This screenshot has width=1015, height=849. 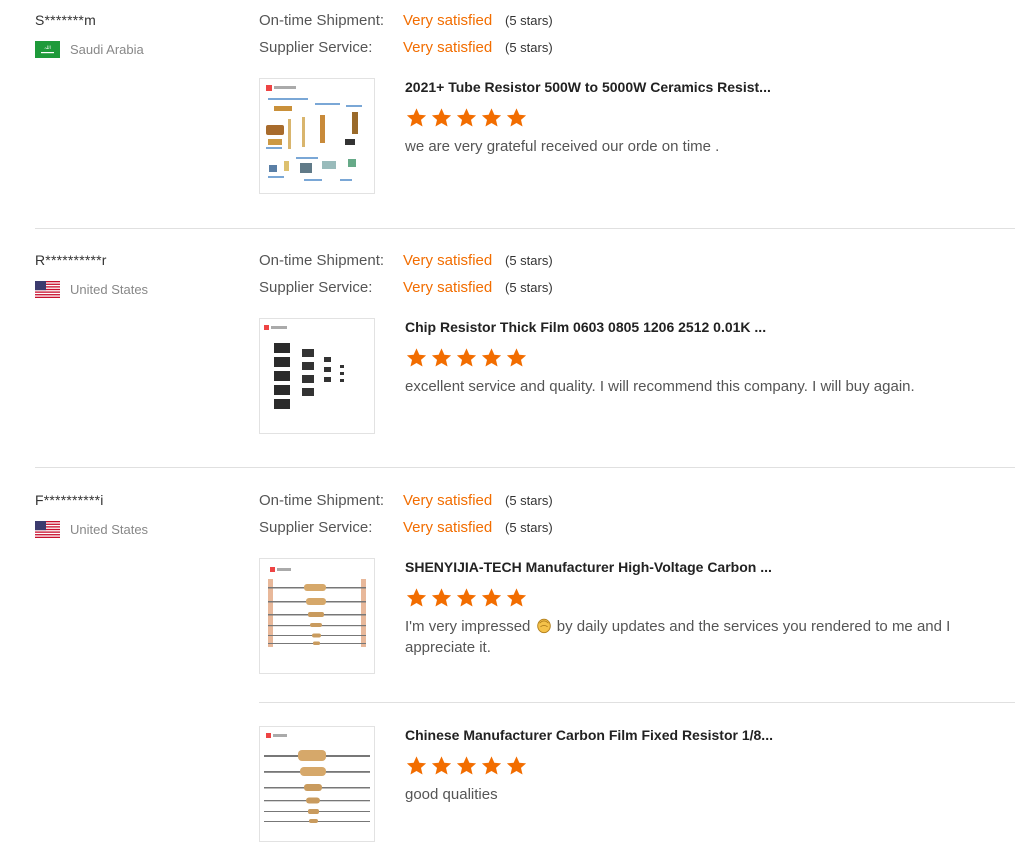 I want to click on comment-text-before: I'm very impressed, so click(x=468, y=626).